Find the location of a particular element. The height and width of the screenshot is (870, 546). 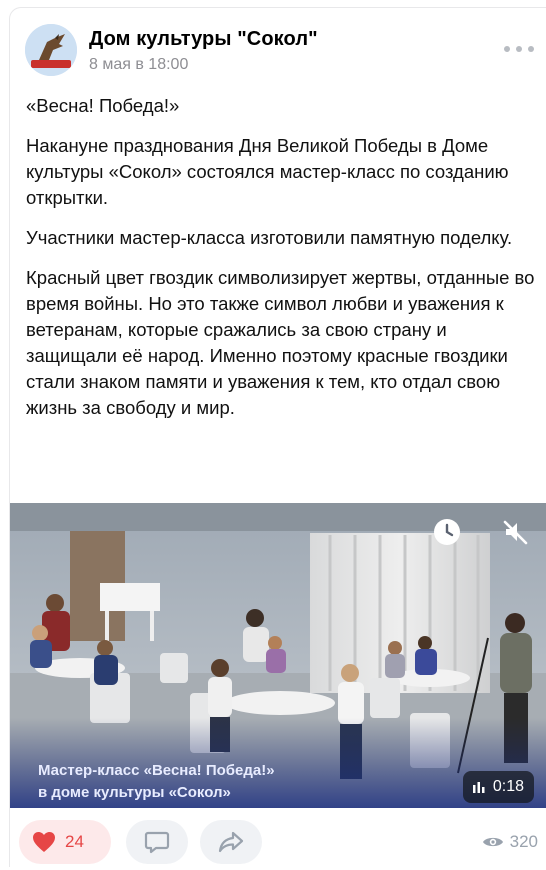

comment-icon is located at coordinates (157, 842).